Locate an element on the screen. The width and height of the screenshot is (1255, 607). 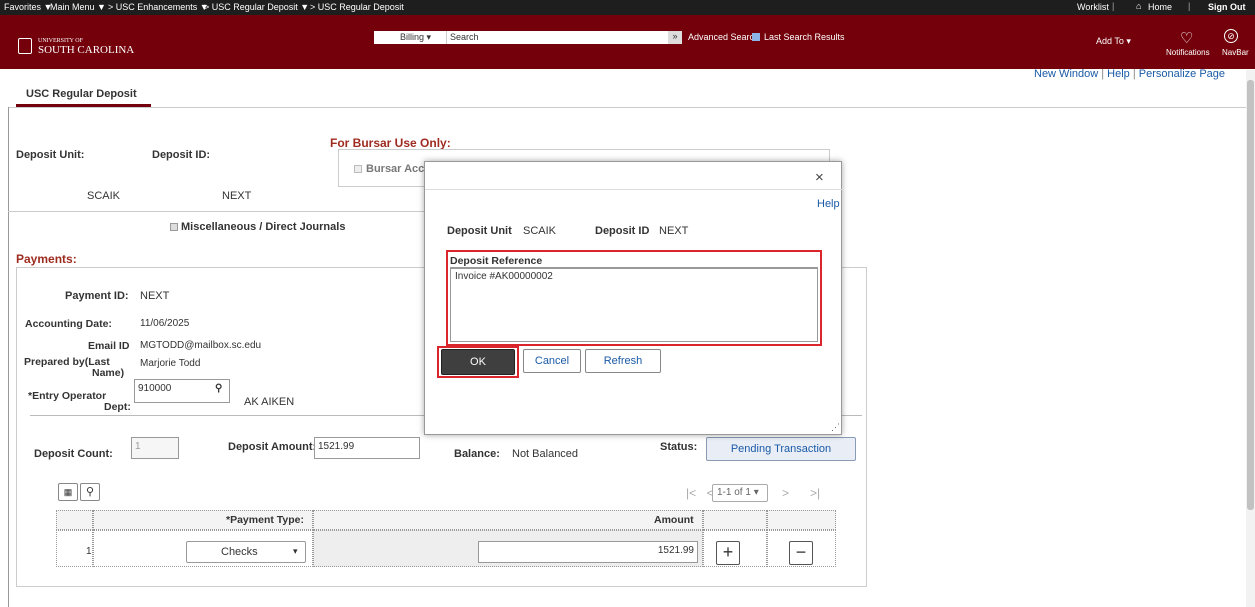
vertical-scrollbar is located at coordinates (1250, 338).